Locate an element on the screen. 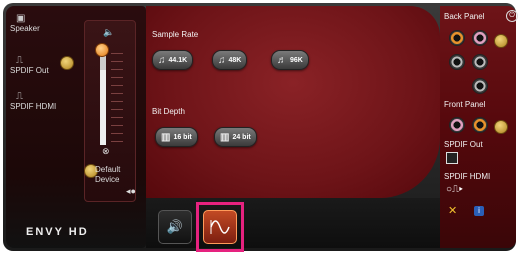  sample-rate-48k-button: ♫ 48K is located at coordinates (230, 60).